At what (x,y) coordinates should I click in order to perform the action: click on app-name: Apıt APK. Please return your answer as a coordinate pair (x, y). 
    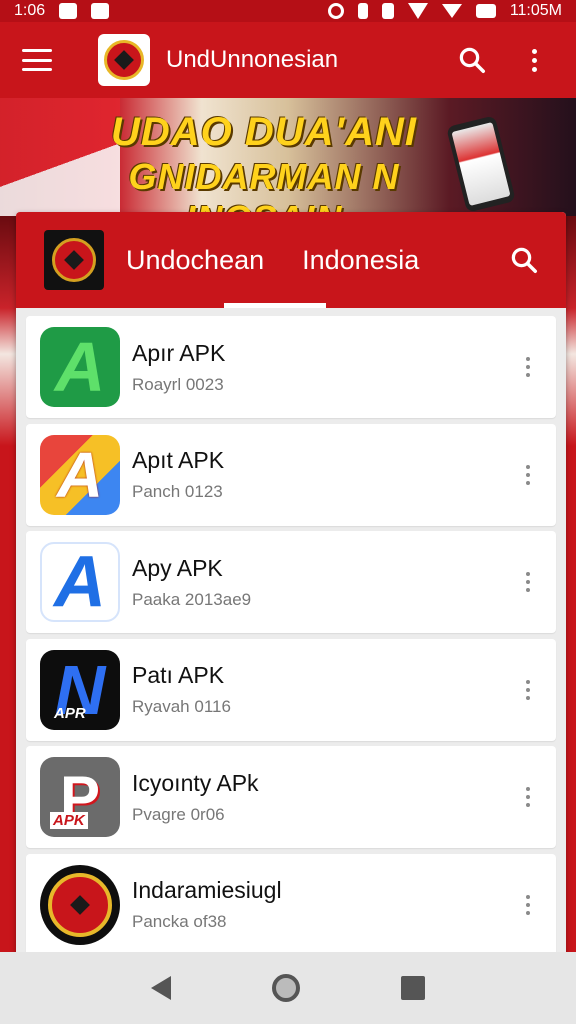
    Looking at the image, I should click on (178, 460).